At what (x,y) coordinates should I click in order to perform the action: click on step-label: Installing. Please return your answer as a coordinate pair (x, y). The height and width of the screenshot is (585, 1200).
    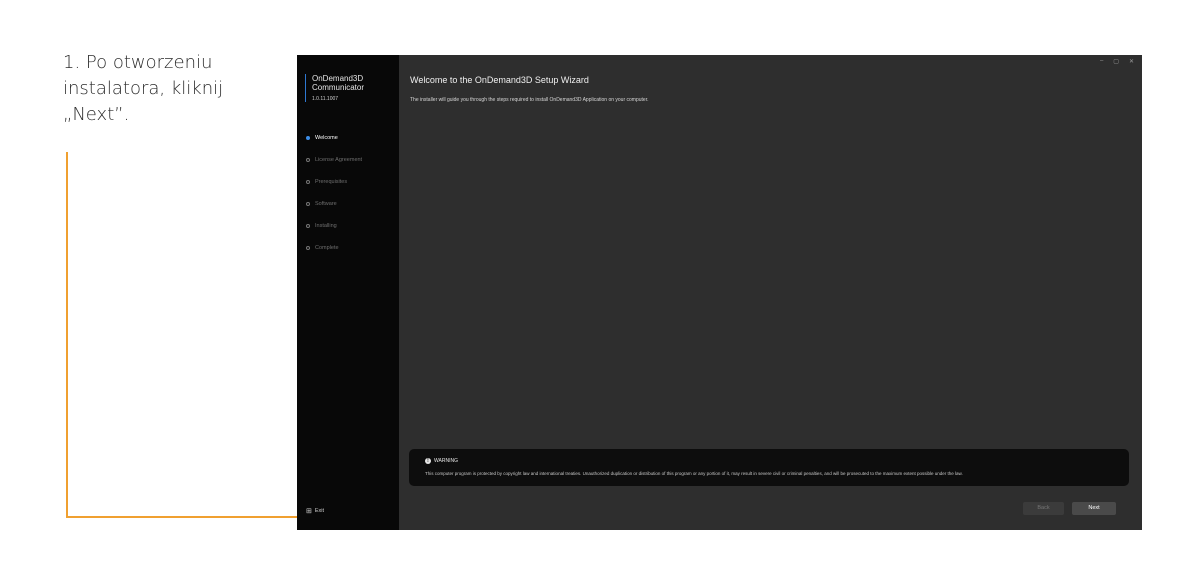
    Looking at the image, I should click on (326, 226).